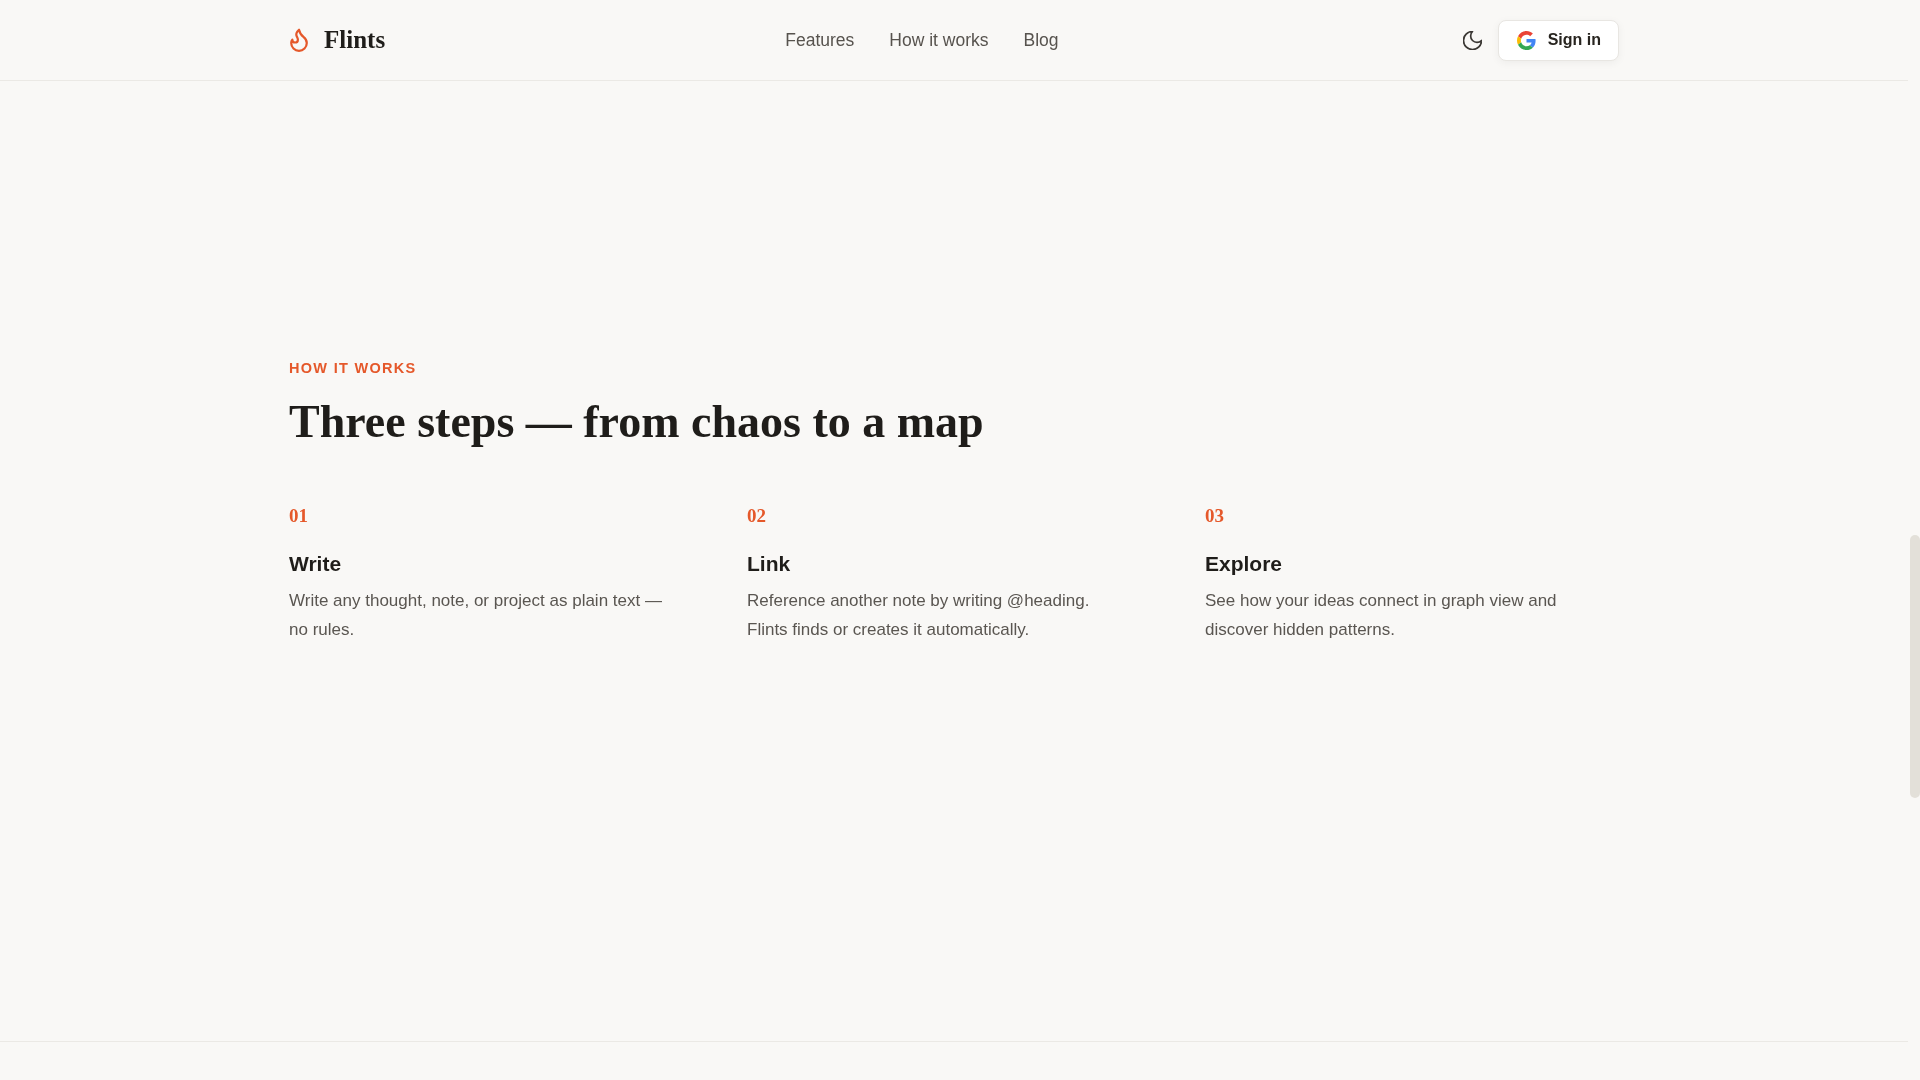  What do you see at coordinates (355, 40) in the screenshot?
I see `brand-name: Flints` at bounding box center [355, 40].